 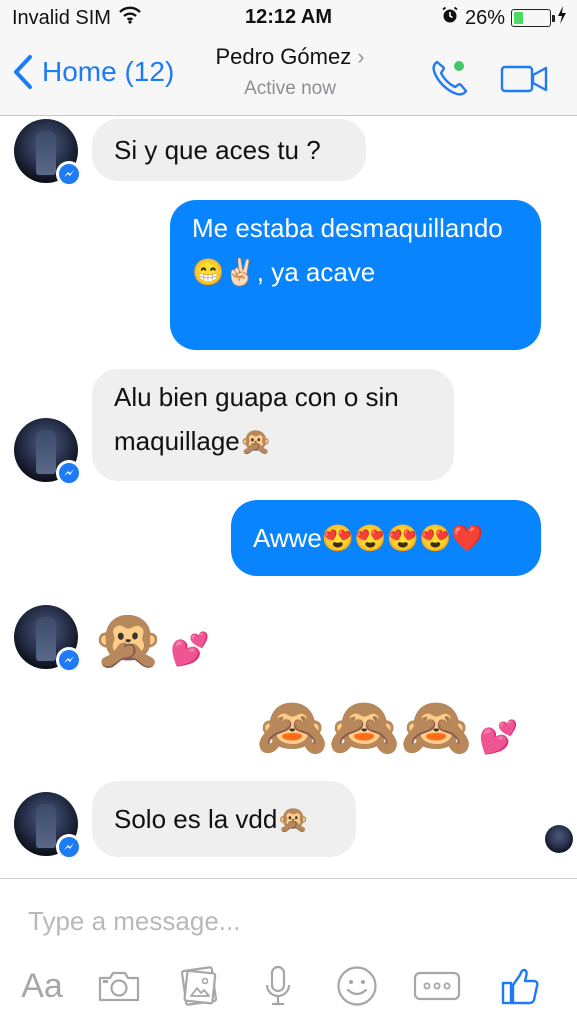 I want to click on battery-icon, so click(x=533, y=18).